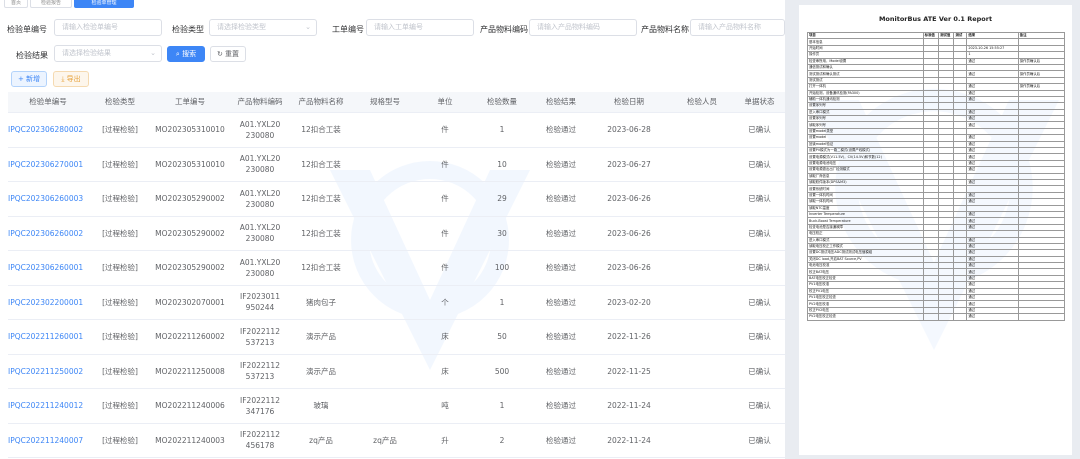 Image resolution: width=1080 pixels, height=459 pixels. I want to click on export-button: ⤓ 导出, so click(71, 79).